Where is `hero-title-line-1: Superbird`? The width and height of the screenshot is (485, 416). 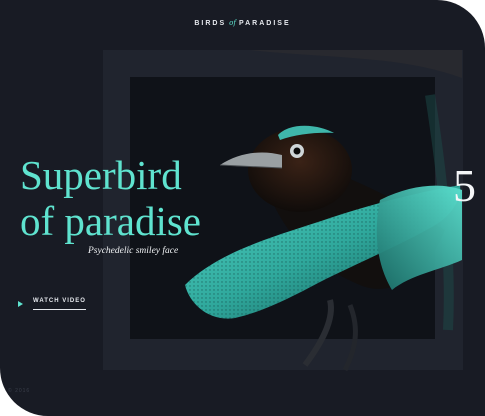 hero-title-line-1: Superbird is located at coordinates (101, 175).